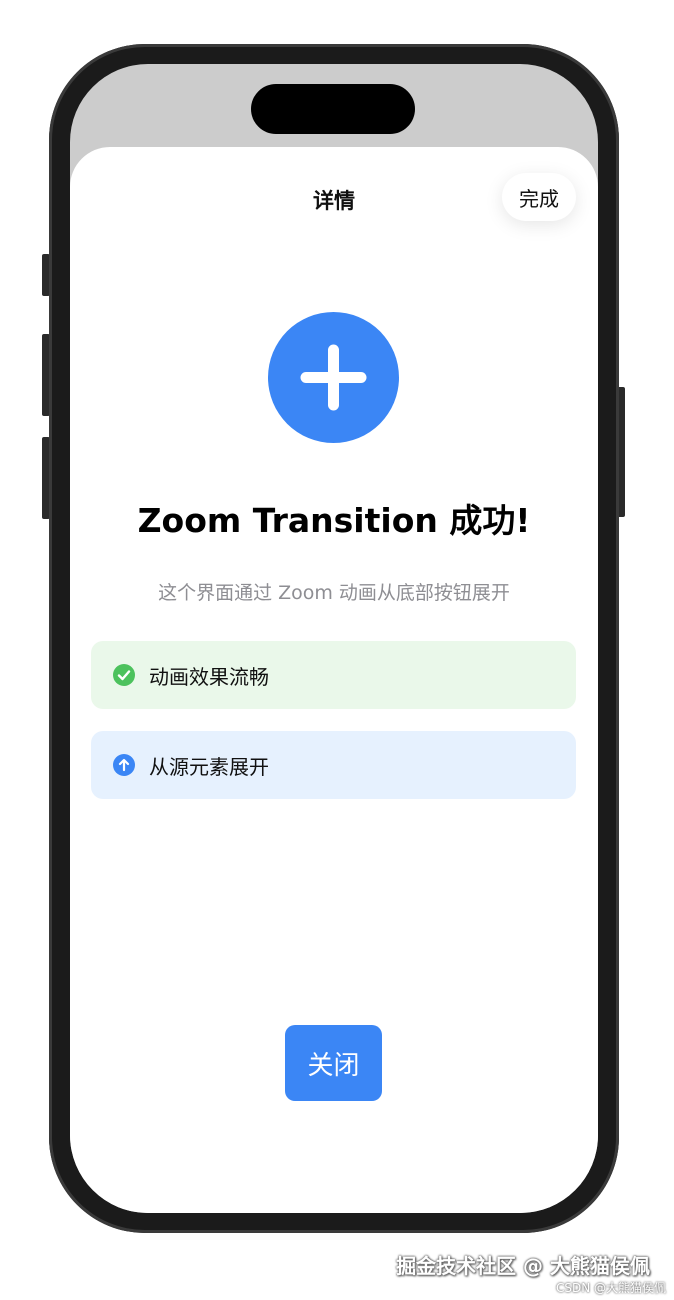  I want to click on feature-row-expand-from-source: 从源元素展开, so click(333, 765).